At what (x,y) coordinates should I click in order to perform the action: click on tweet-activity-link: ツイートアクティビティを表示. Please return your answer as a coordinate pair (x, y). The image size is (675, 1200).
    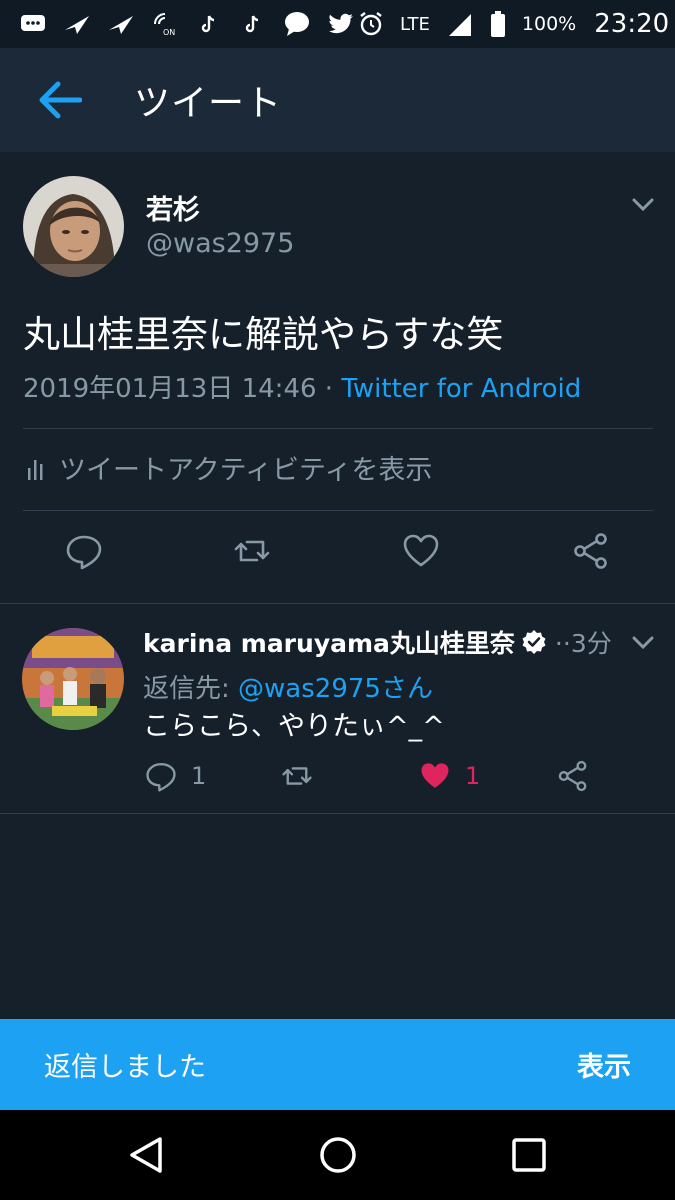
    Looking at the image, I should click on (227, 467).